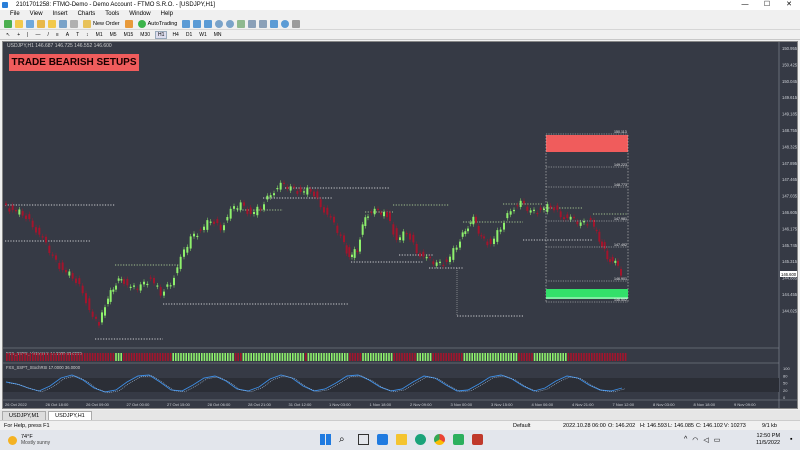  Describe the element at coordinates (325, 439) in the screenshot. I see `start-icon` at that location.